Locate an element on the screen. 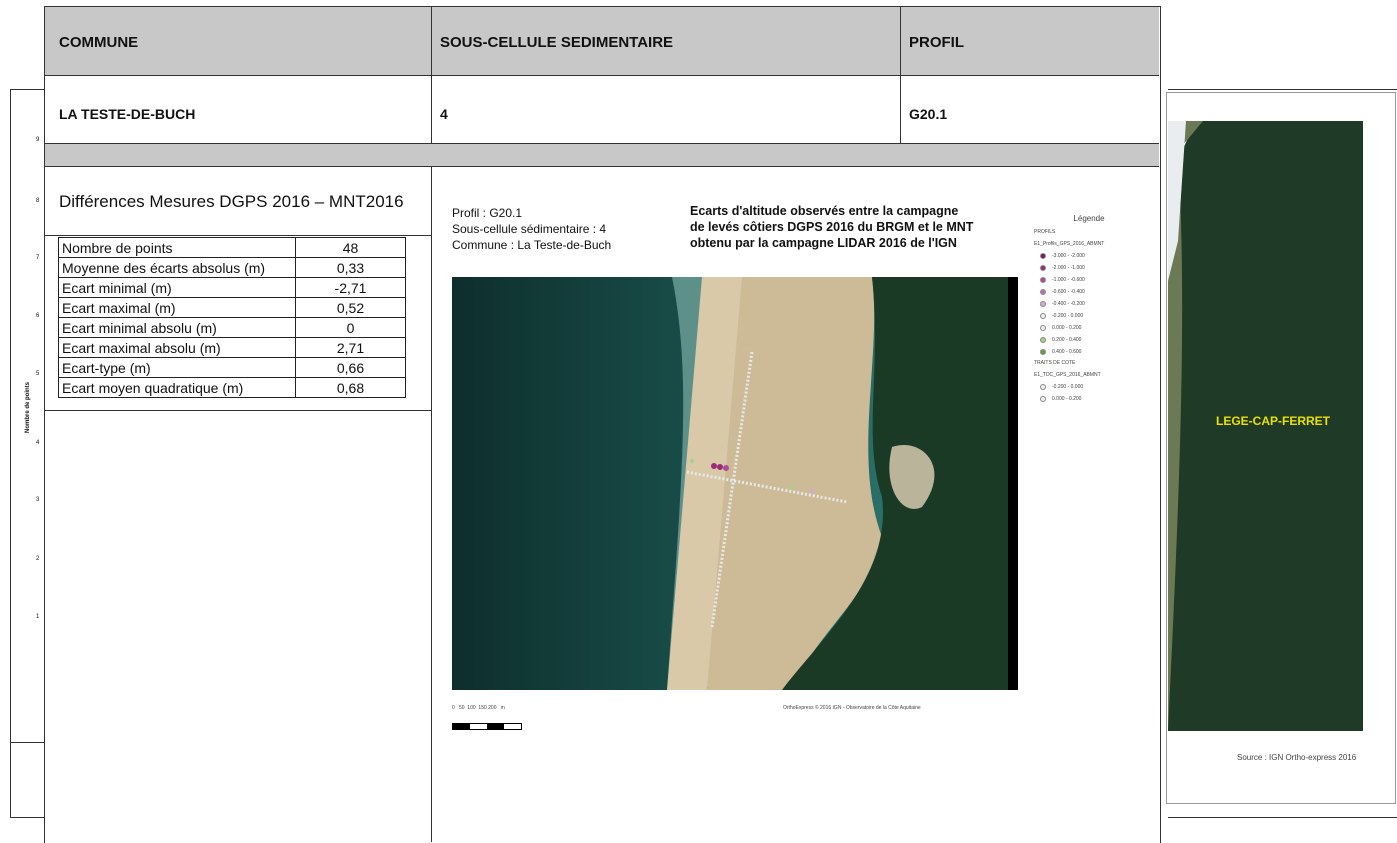 The width and height of the screenshot is (1397, 843). stats-row: Ecart maximal (m) 0,52 is located at coordinates (232, 307).